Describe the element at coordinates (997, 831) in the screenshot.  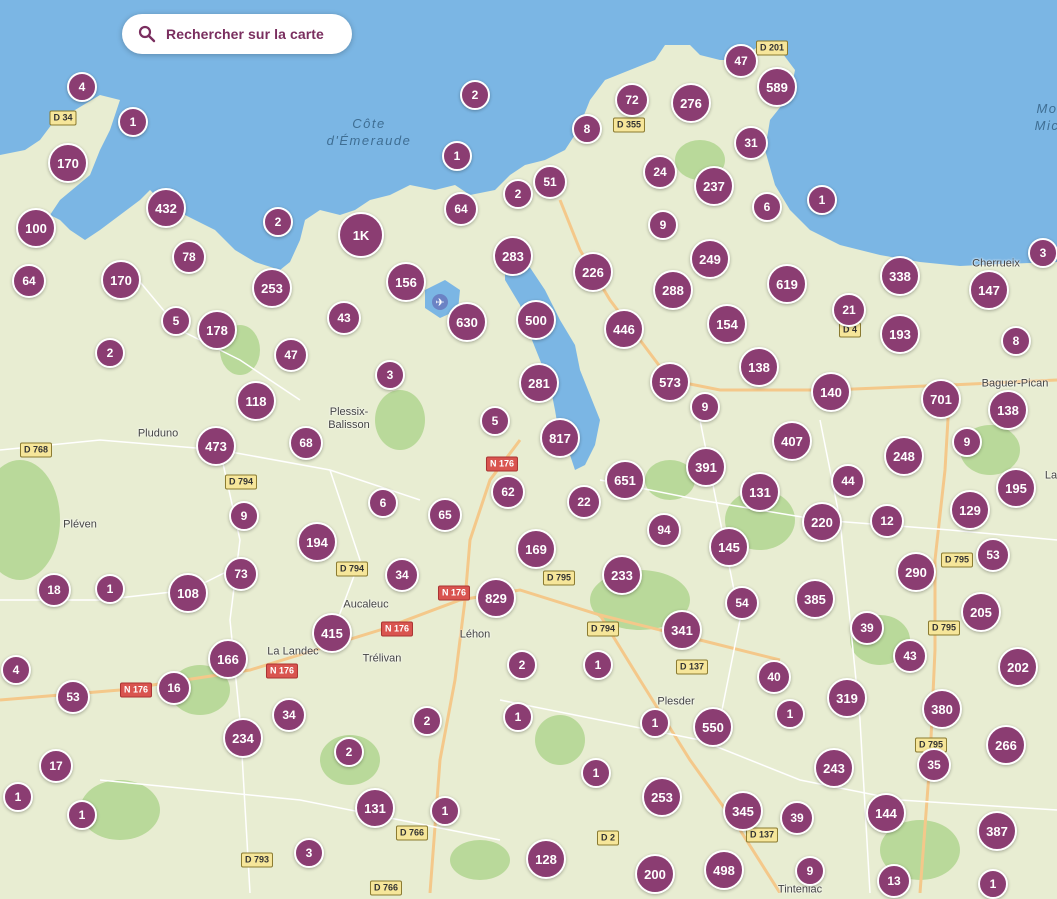
I see `cluster-marker: 387` at that location.